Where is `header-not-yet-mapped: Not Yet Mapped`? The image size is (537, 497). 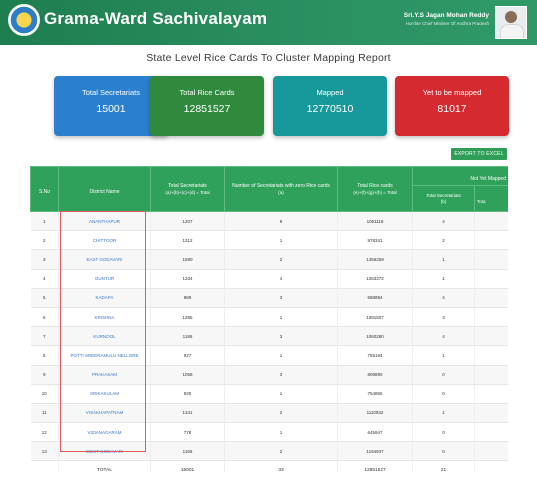
header-not-yet-mapped: Not Yet Mapped is located at coordinates (460, 176).